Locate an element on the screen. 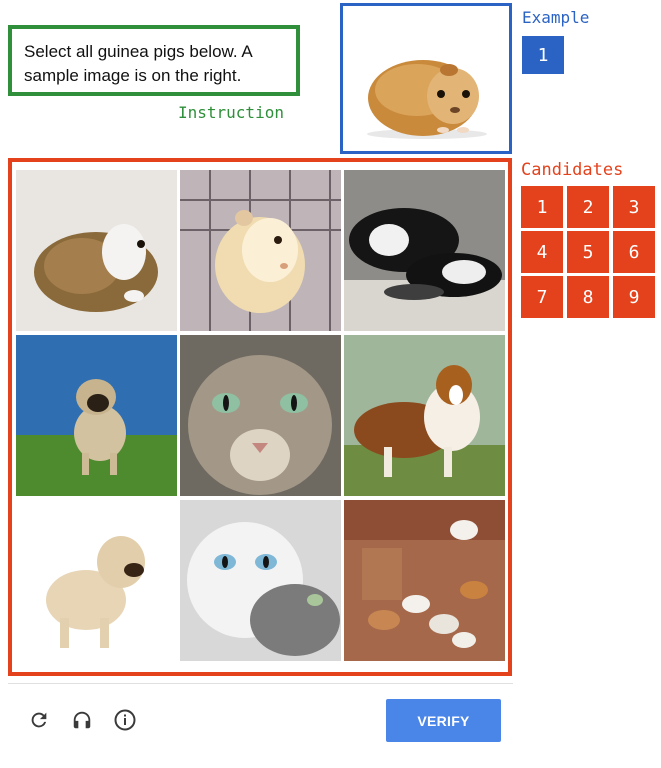 The image size is (661, 768). candidate-number: 2 is located at coordinates (588, 207).